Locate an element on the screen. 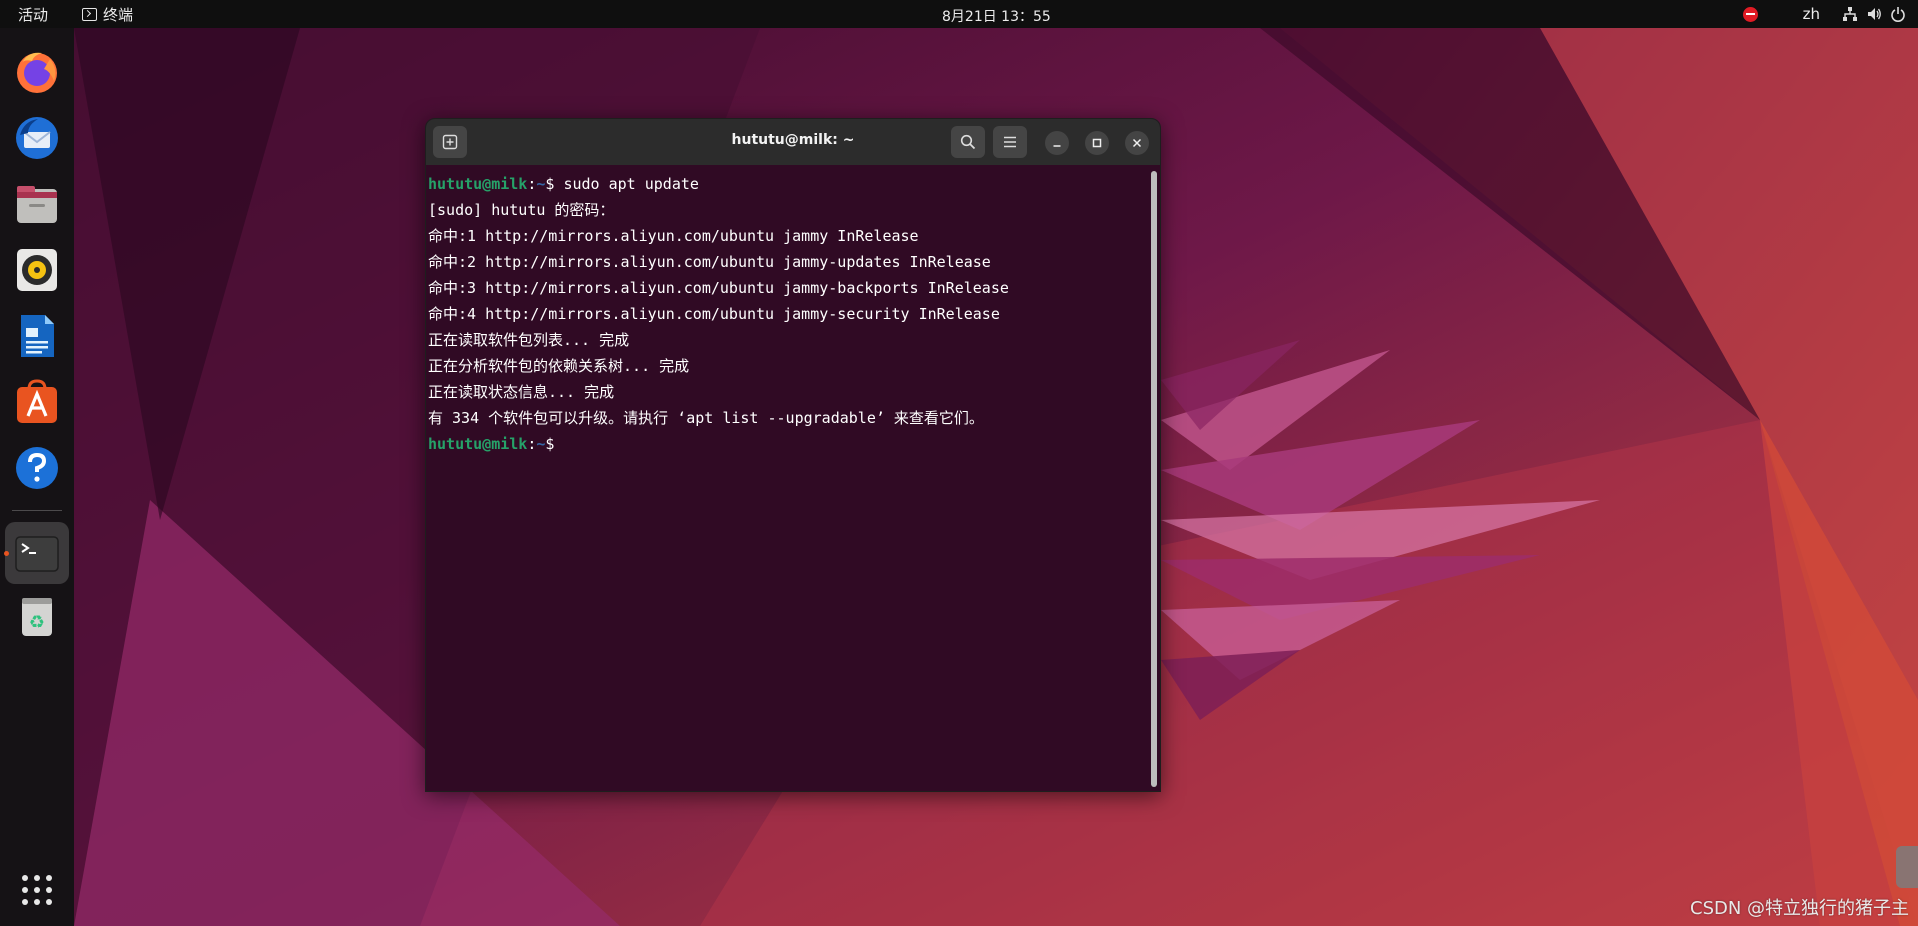 The width and height of the screenshot is (1918, 926). input-method-indicator: zh is located at coordinates (1811, 14).